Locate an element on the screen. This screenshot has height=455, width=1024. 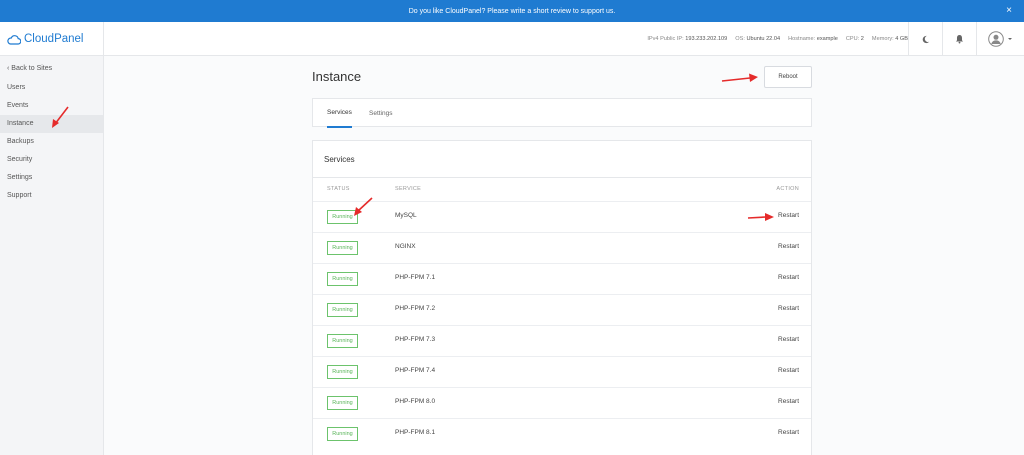
service-name: MySQL is located at coordinates (406, 215).